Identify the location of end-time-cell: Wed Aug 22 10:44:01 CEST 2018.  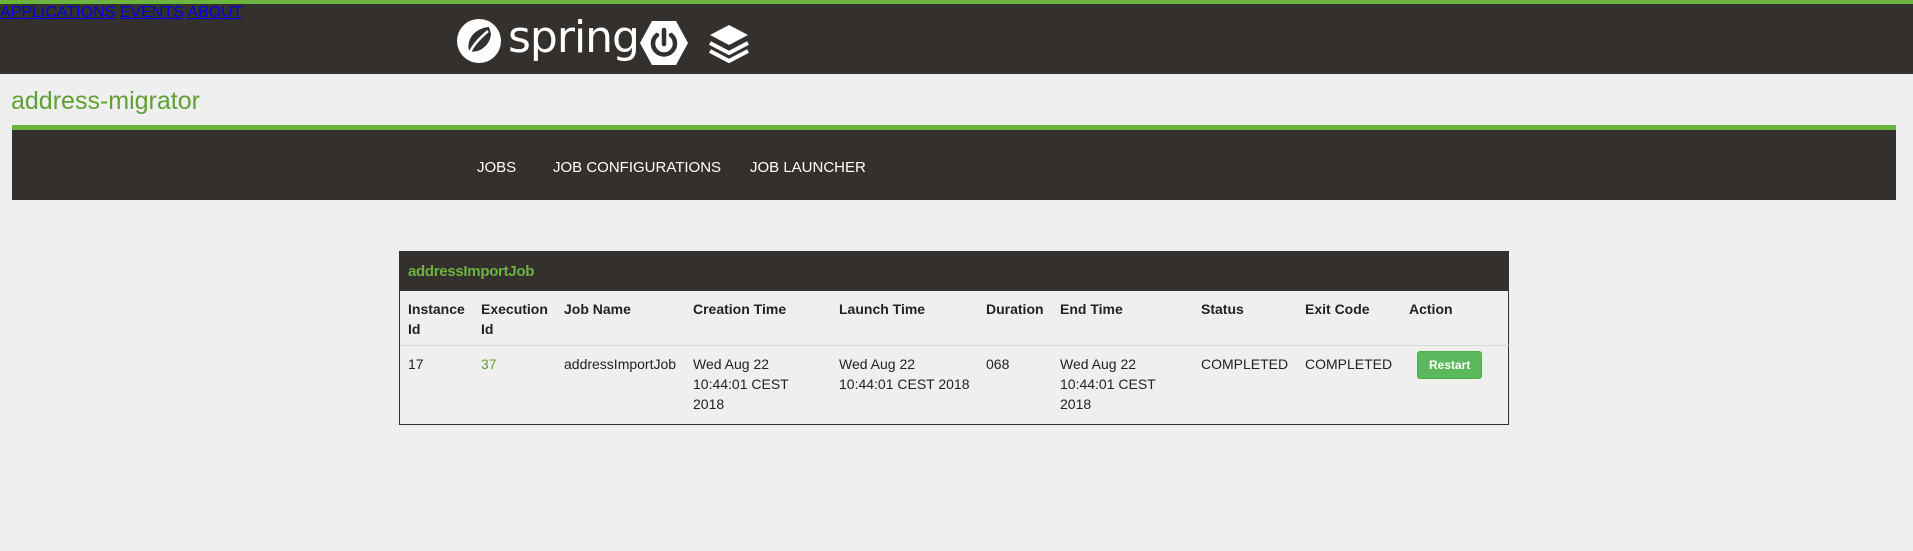
(1108, 384).